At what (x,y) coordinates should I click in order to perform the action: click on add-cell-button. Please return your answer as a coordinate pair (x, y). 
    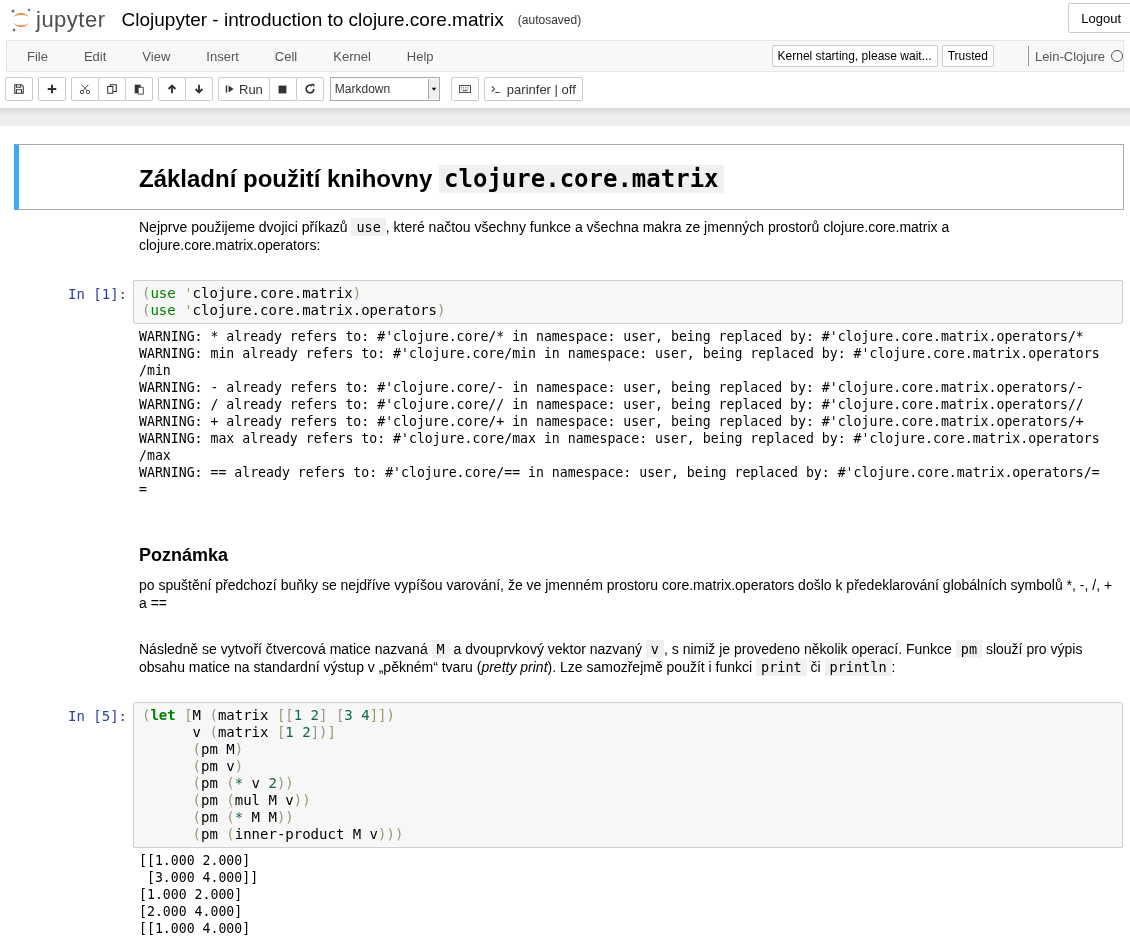
    Looking at the image, I should click on (52, 89).